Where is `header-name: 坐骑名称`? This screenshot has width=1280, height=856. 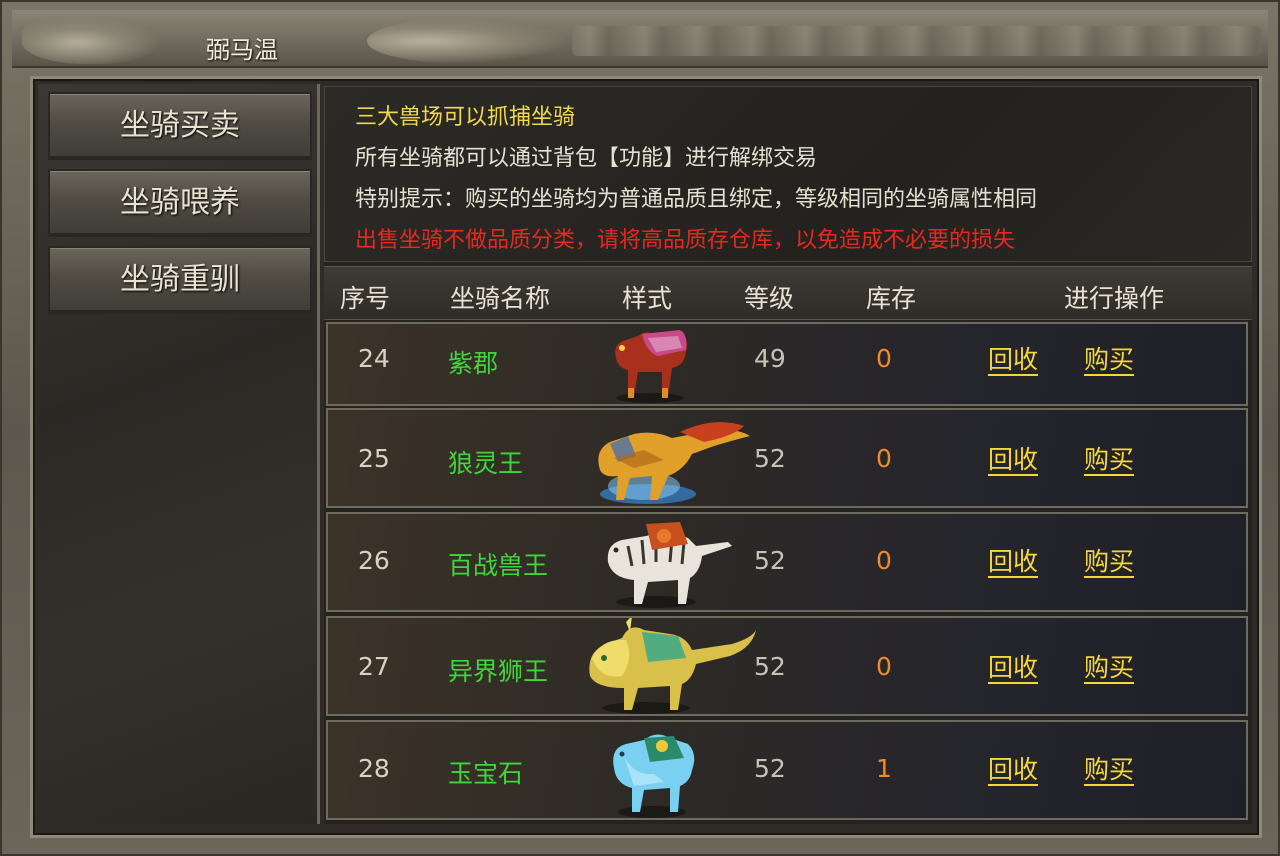 header-name: 坐骑名称 is located at coordinates (500, 298).